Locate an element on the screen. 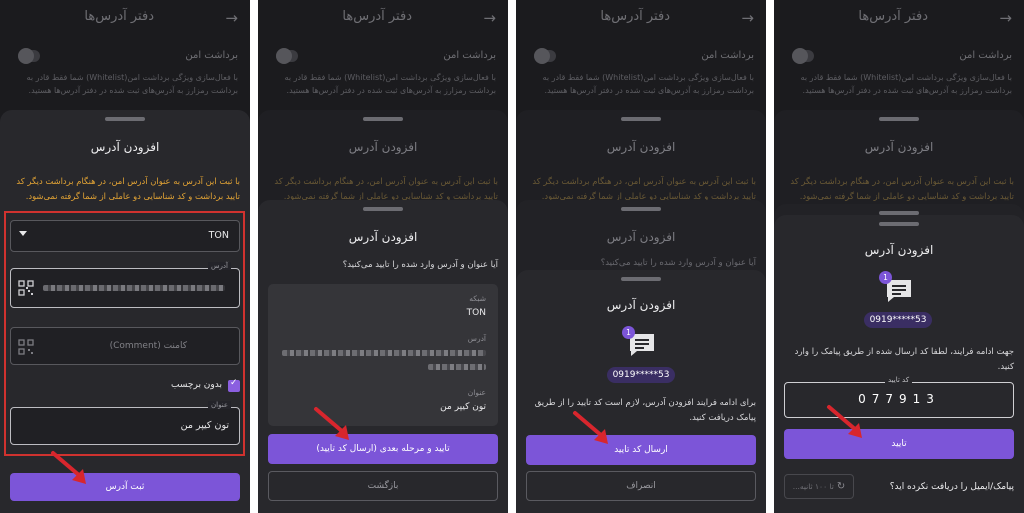 The image size is (1024, 513). send-code-button: ارسال کد تایید is located at coordinates (641, 450).